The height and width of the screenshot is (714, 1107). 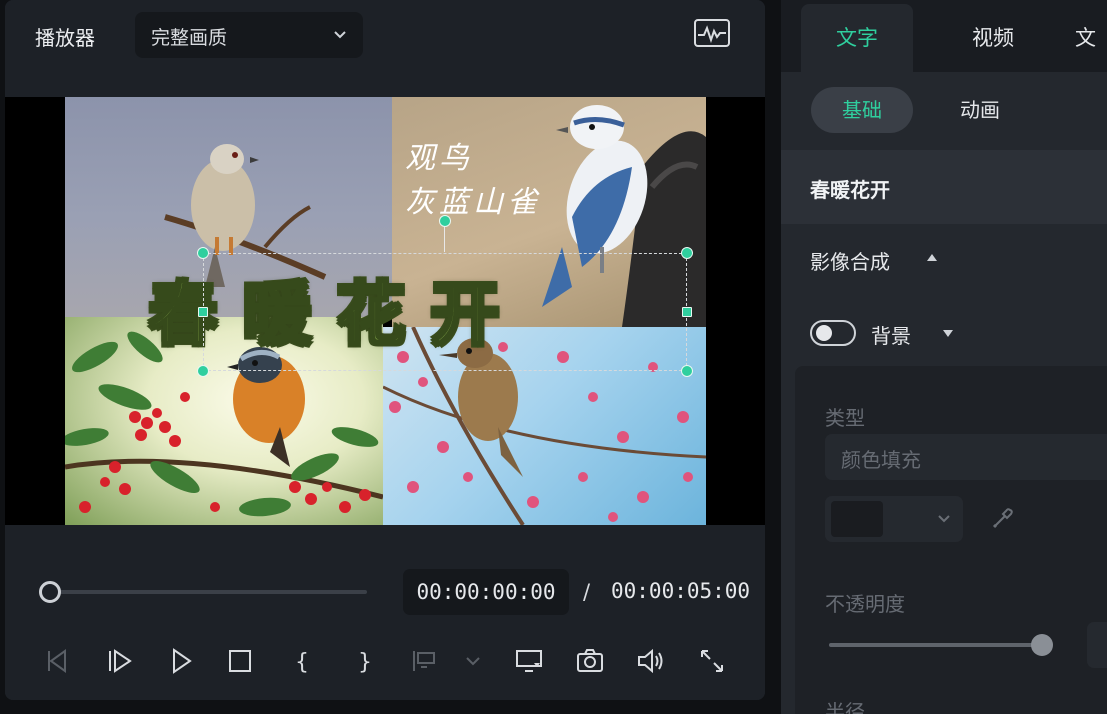 I want to click on player-header: 播放器 完整画质, so click(x=385, y=36).